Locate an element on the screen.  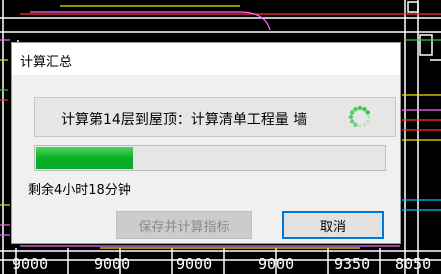
progress-bar-fill is located at coordinates (84, 158).